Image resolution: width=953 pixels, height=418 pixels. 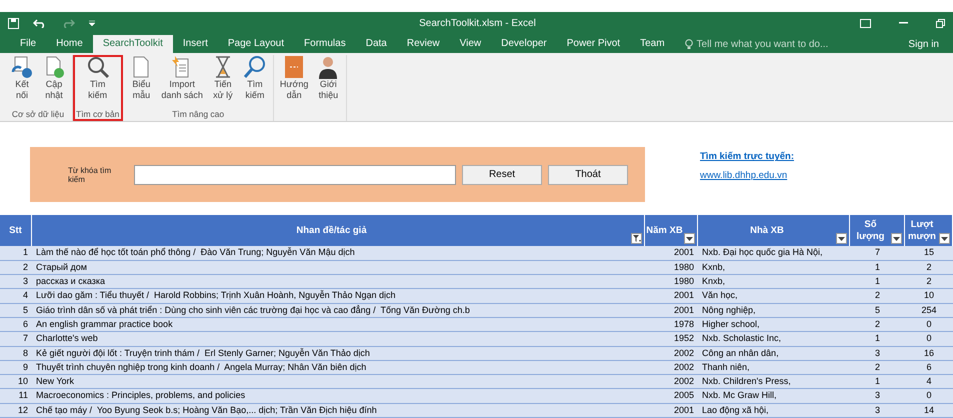 What do you see at coordinates (295, 174) in the screenshot?
I see `keyword-field` at bounding box center [295, 174].